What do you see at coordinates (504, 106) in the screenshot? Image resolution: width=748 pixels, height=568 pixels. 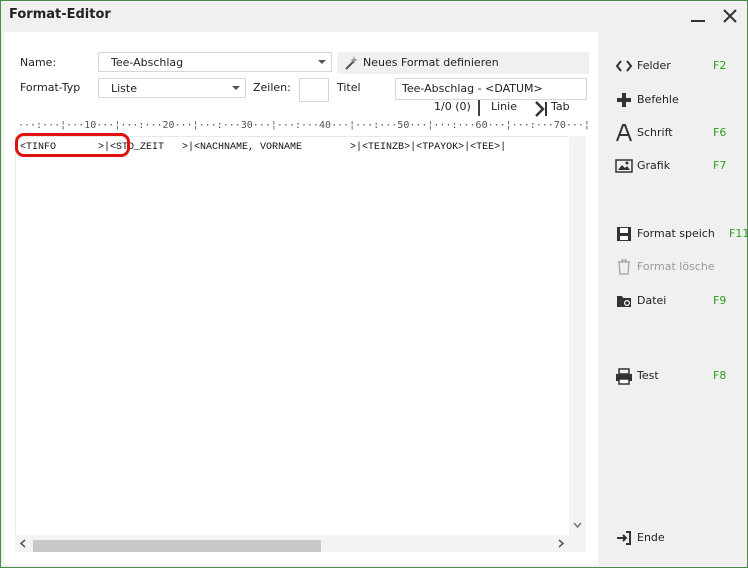 I see `linie-button: Linie` at bounding box center [504, 106].